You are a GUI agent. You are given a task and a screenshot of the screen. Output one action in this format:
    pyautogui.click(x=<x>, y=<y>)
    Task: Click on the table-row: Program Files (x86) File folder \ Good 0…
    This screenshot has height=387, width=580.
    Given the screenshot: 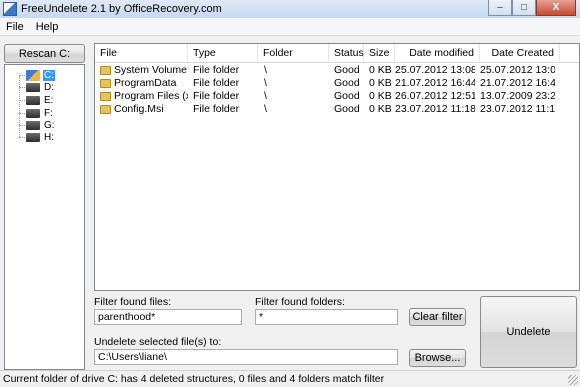 What is the action you would take?
    pyautogui.click(x=337, y=96)
    